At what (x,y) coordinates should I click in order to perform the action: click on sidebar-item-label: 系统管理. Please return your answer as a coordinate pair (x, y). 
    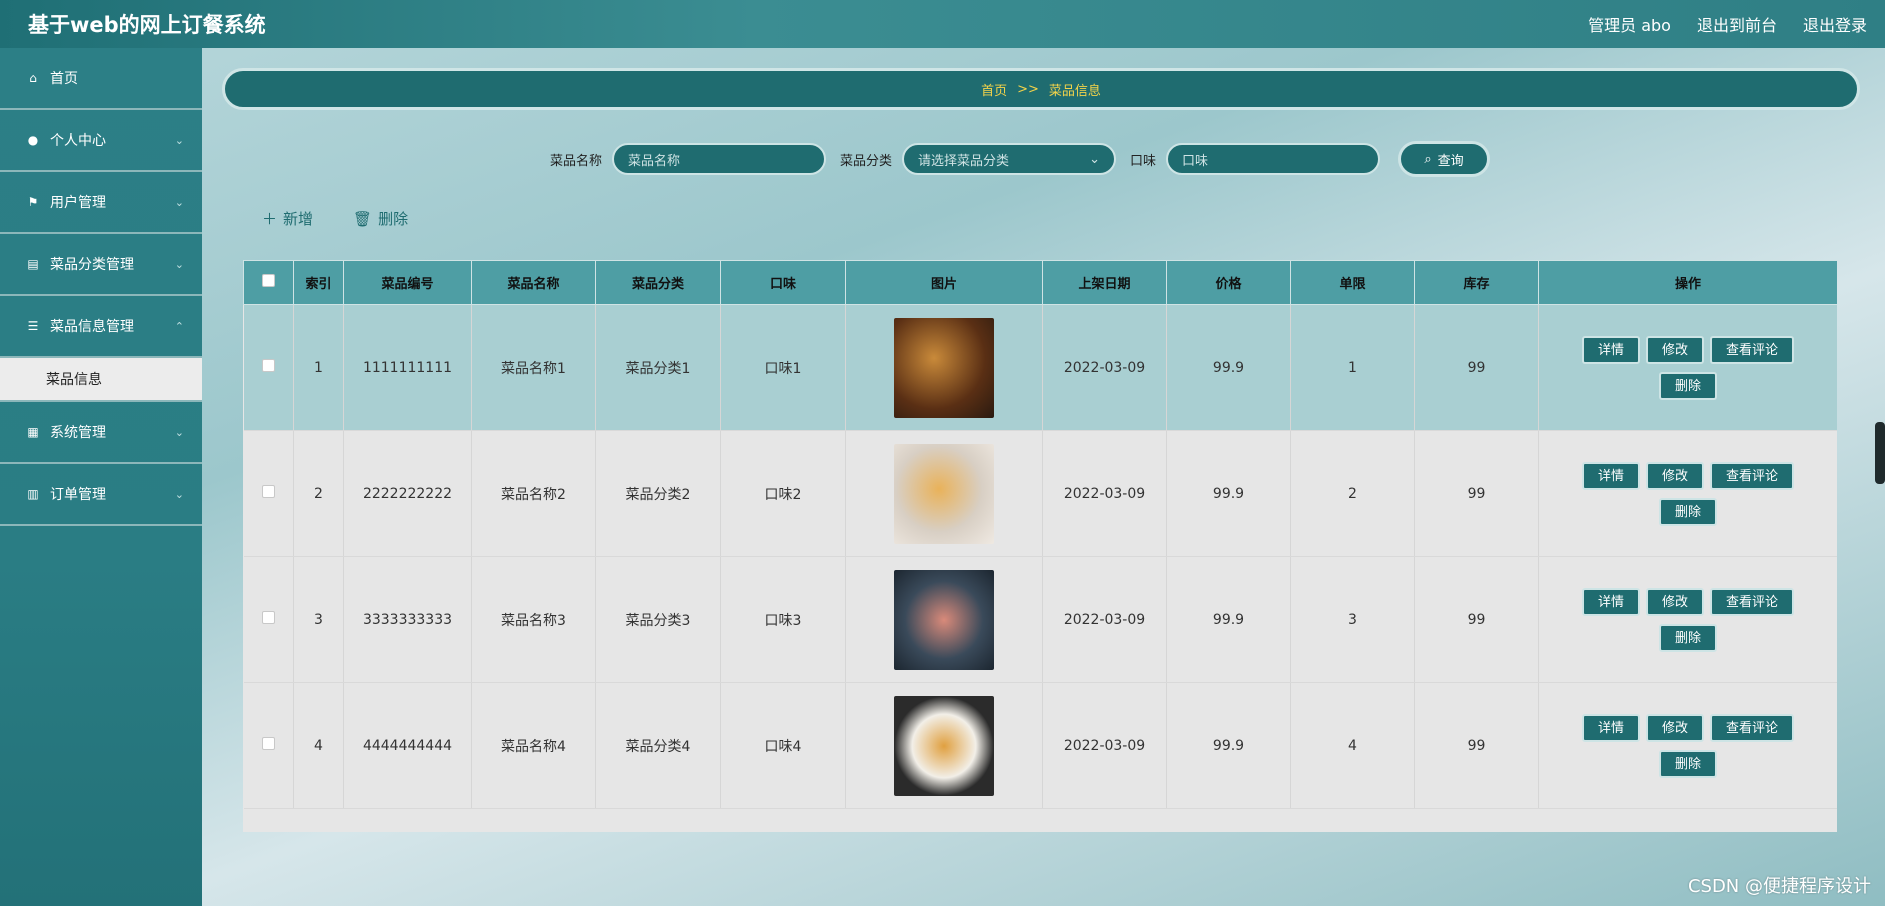
    Looking at the image, I should click on (78, 433).